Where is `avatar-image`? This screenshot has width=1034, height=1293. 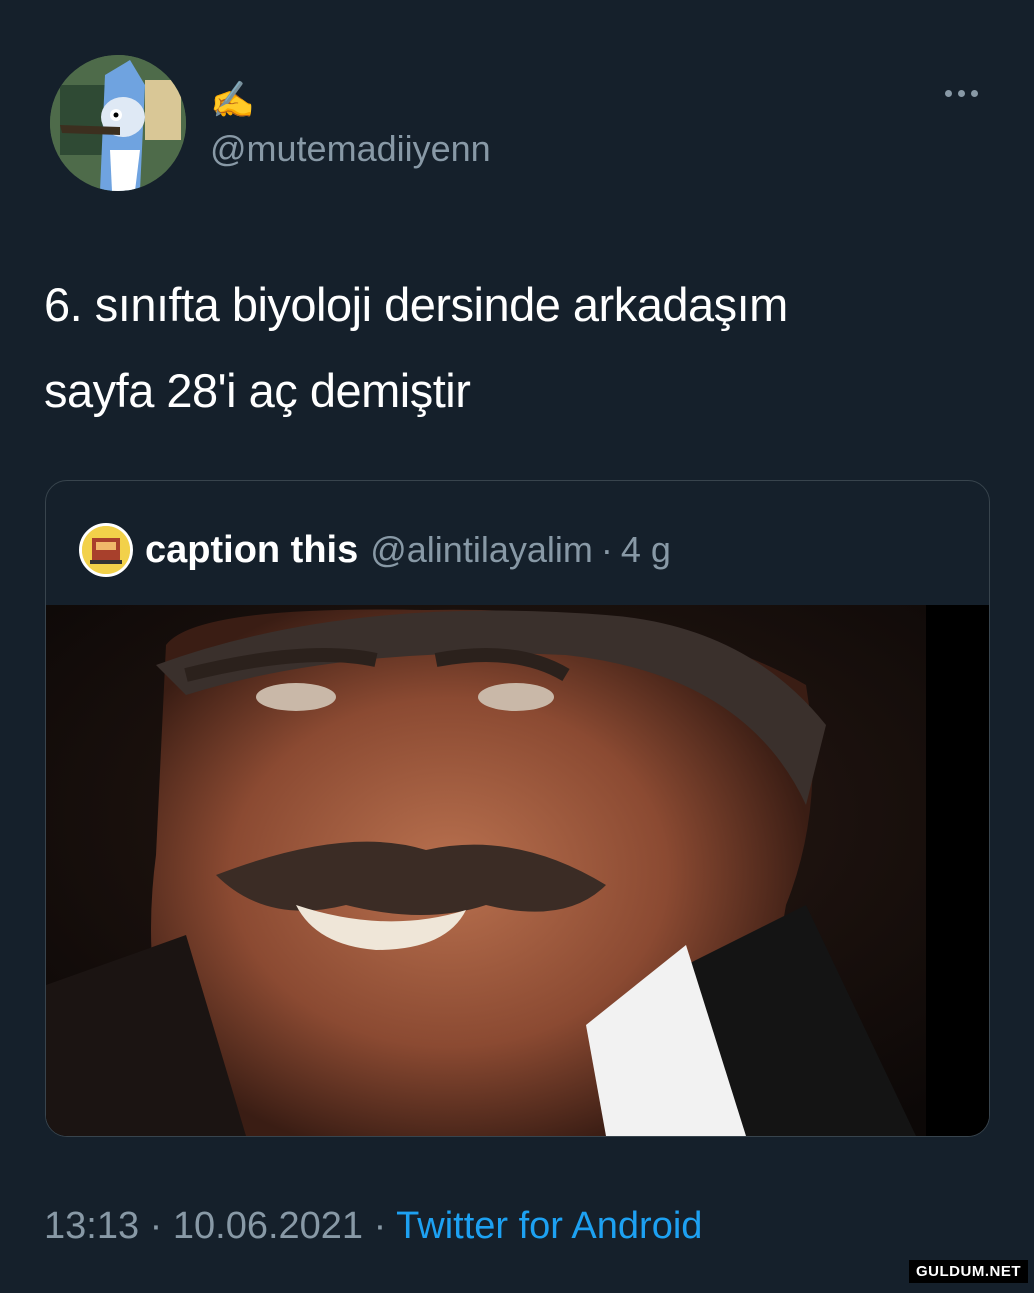
avatar-image is located at coordinates (118, 123).